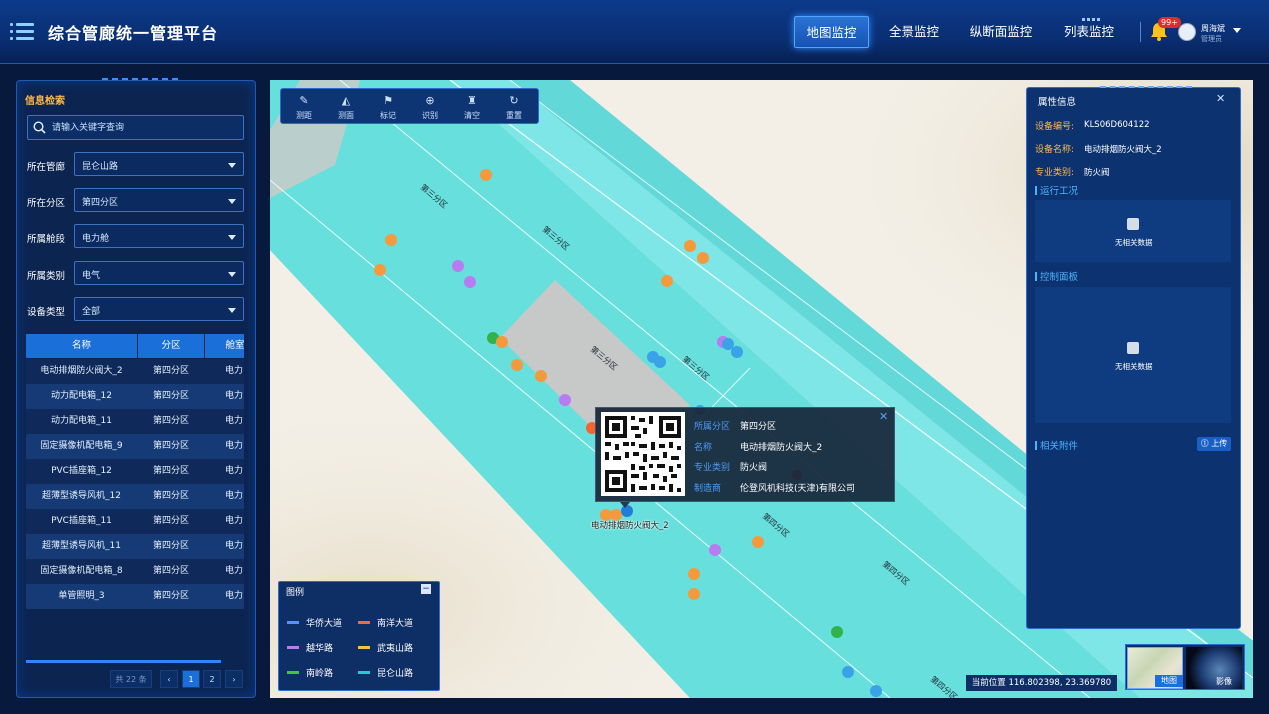 Image resolution: width=1269 pixels, height=714 pixels. What do you see at coordinates (135, 396) in the screenshot?
I see `table-row: 动力配电箱_12 第四分区 电力` at bounding box center [135, 396].